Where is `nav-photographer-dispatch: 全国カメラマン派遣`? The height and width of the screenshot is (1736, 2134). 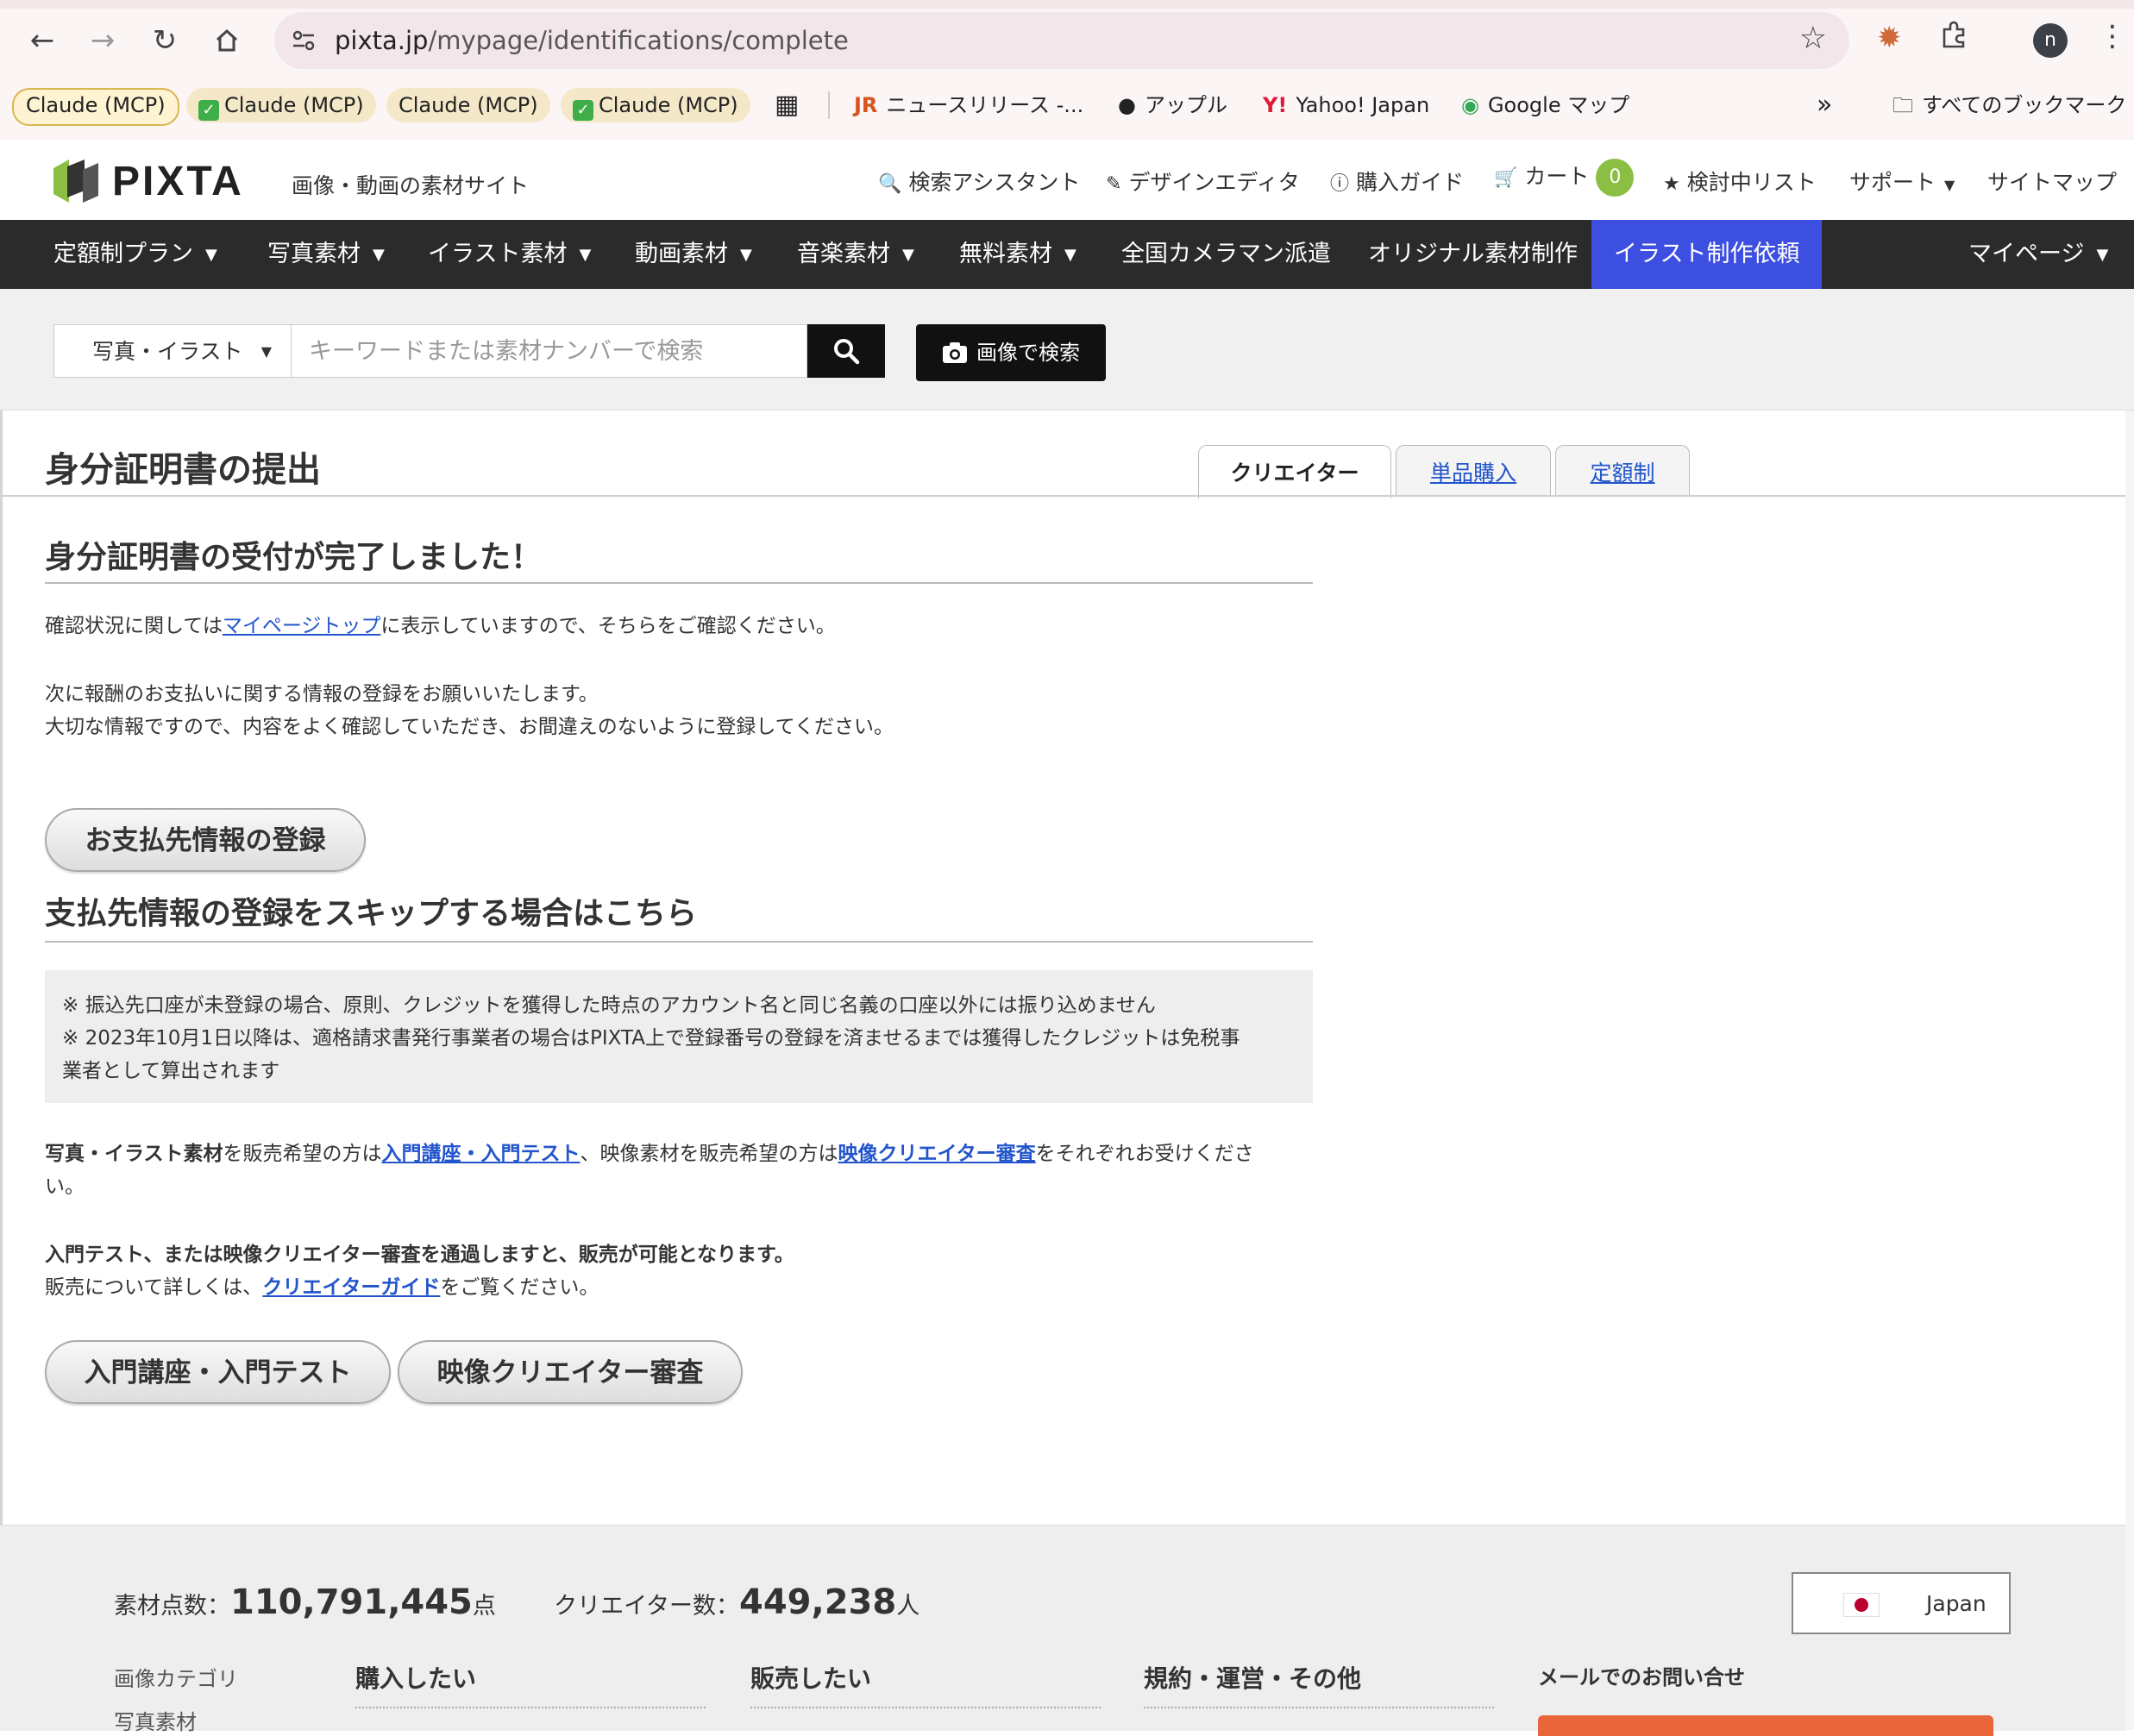
nav-photographer-dispatch: 全国カメラマン派遣 is located at coordinates (1226, 254).